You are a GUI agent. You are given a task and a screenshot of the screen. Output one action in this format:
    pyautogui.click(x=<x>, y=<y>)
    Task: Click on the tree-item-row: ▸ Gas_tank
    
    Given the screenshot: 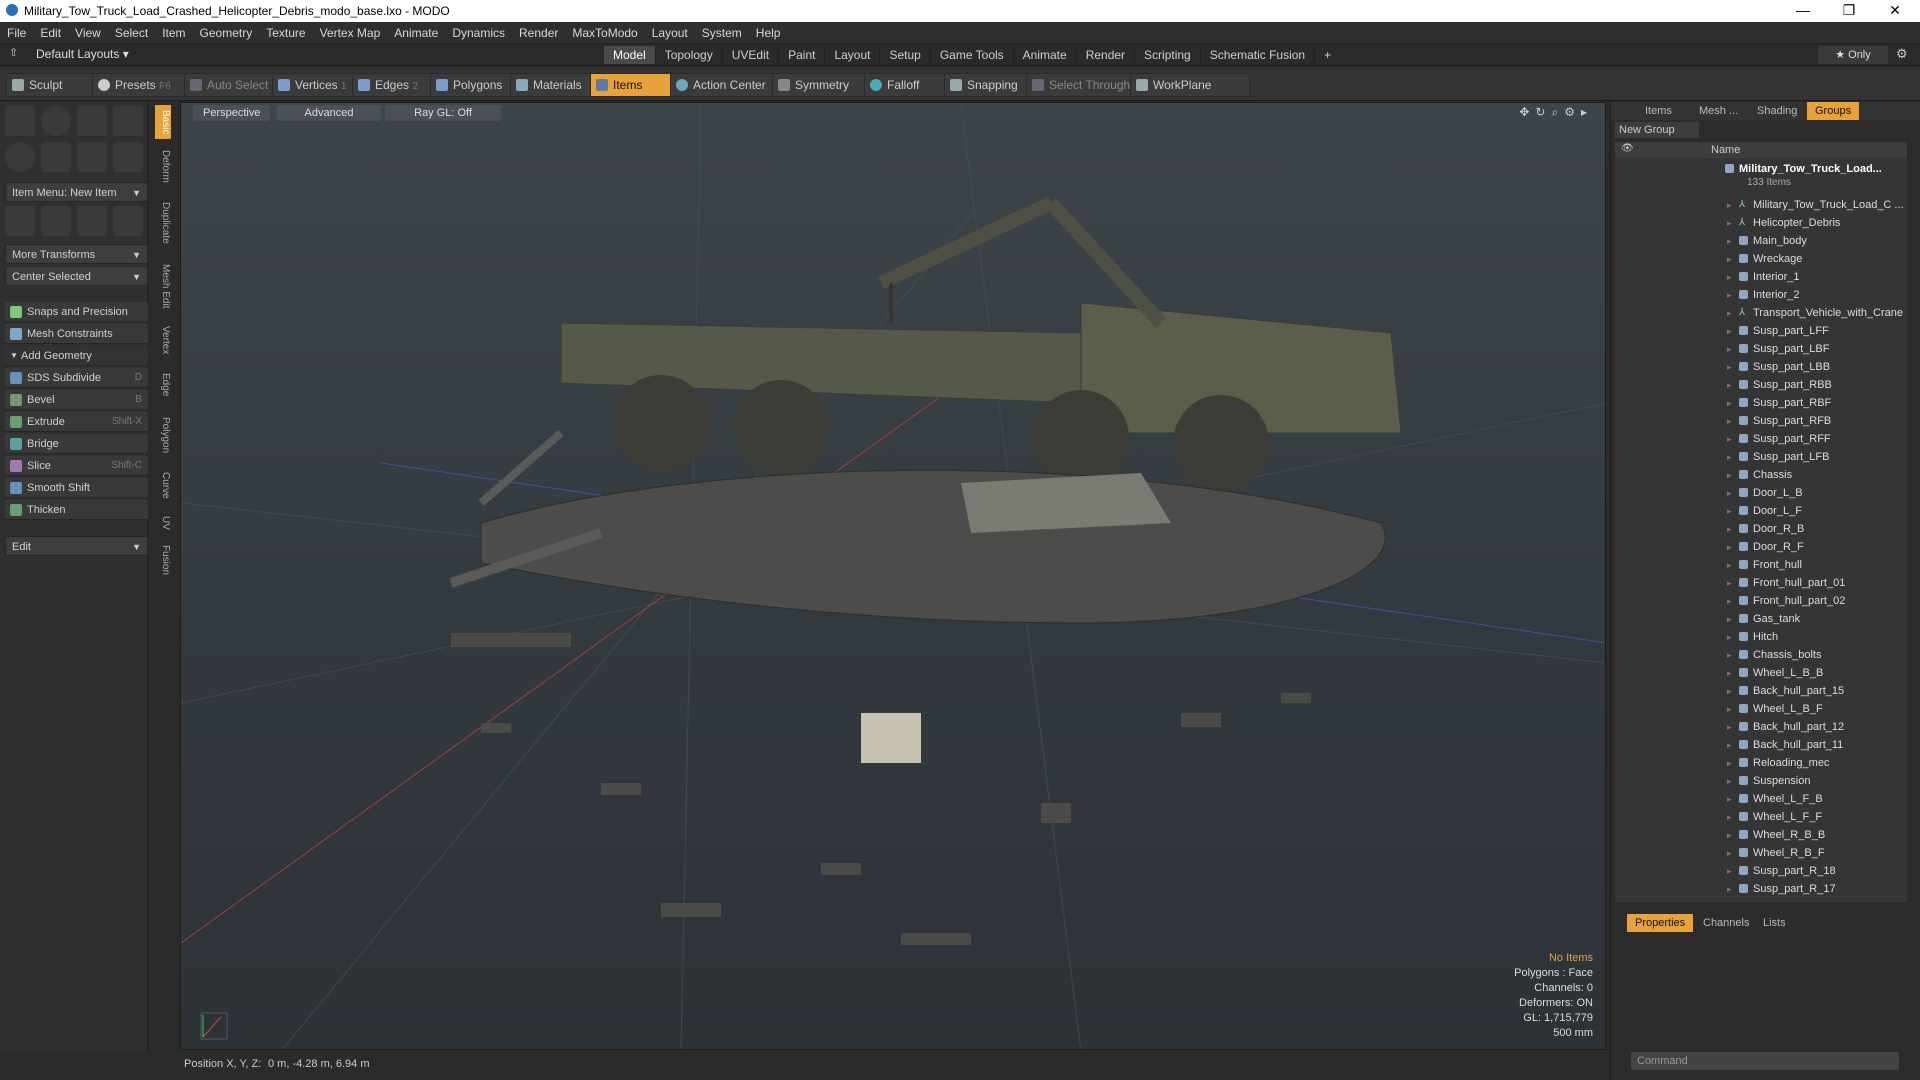 What is the action you would take?
    pyautogui.click(x=1761, y=619)
    